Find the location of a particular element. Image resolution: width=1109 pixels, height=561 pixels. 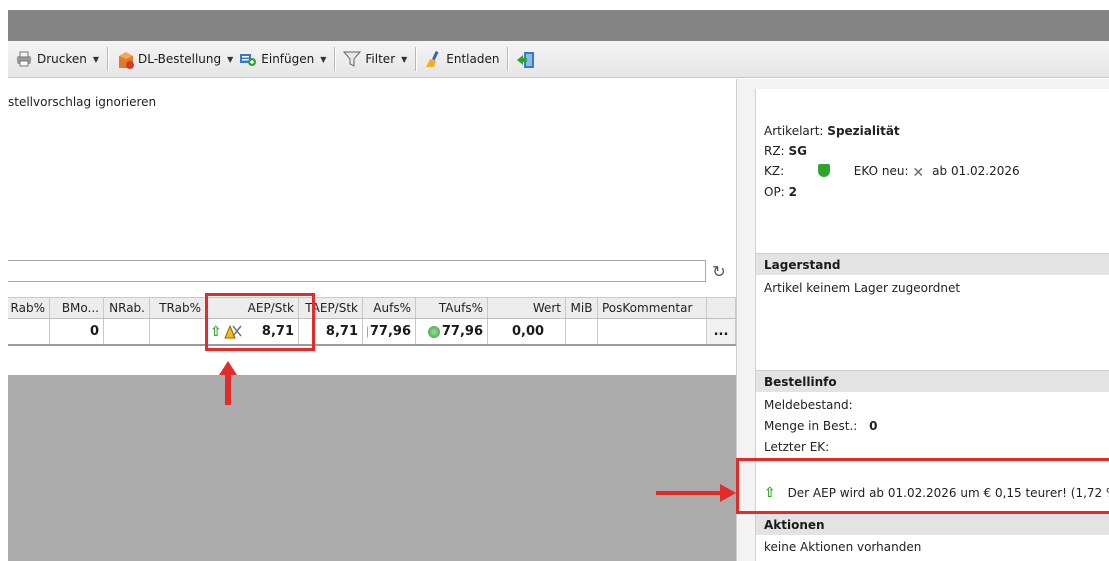

menge-label: Menge in Best.: is located at coordinates (811, 426).